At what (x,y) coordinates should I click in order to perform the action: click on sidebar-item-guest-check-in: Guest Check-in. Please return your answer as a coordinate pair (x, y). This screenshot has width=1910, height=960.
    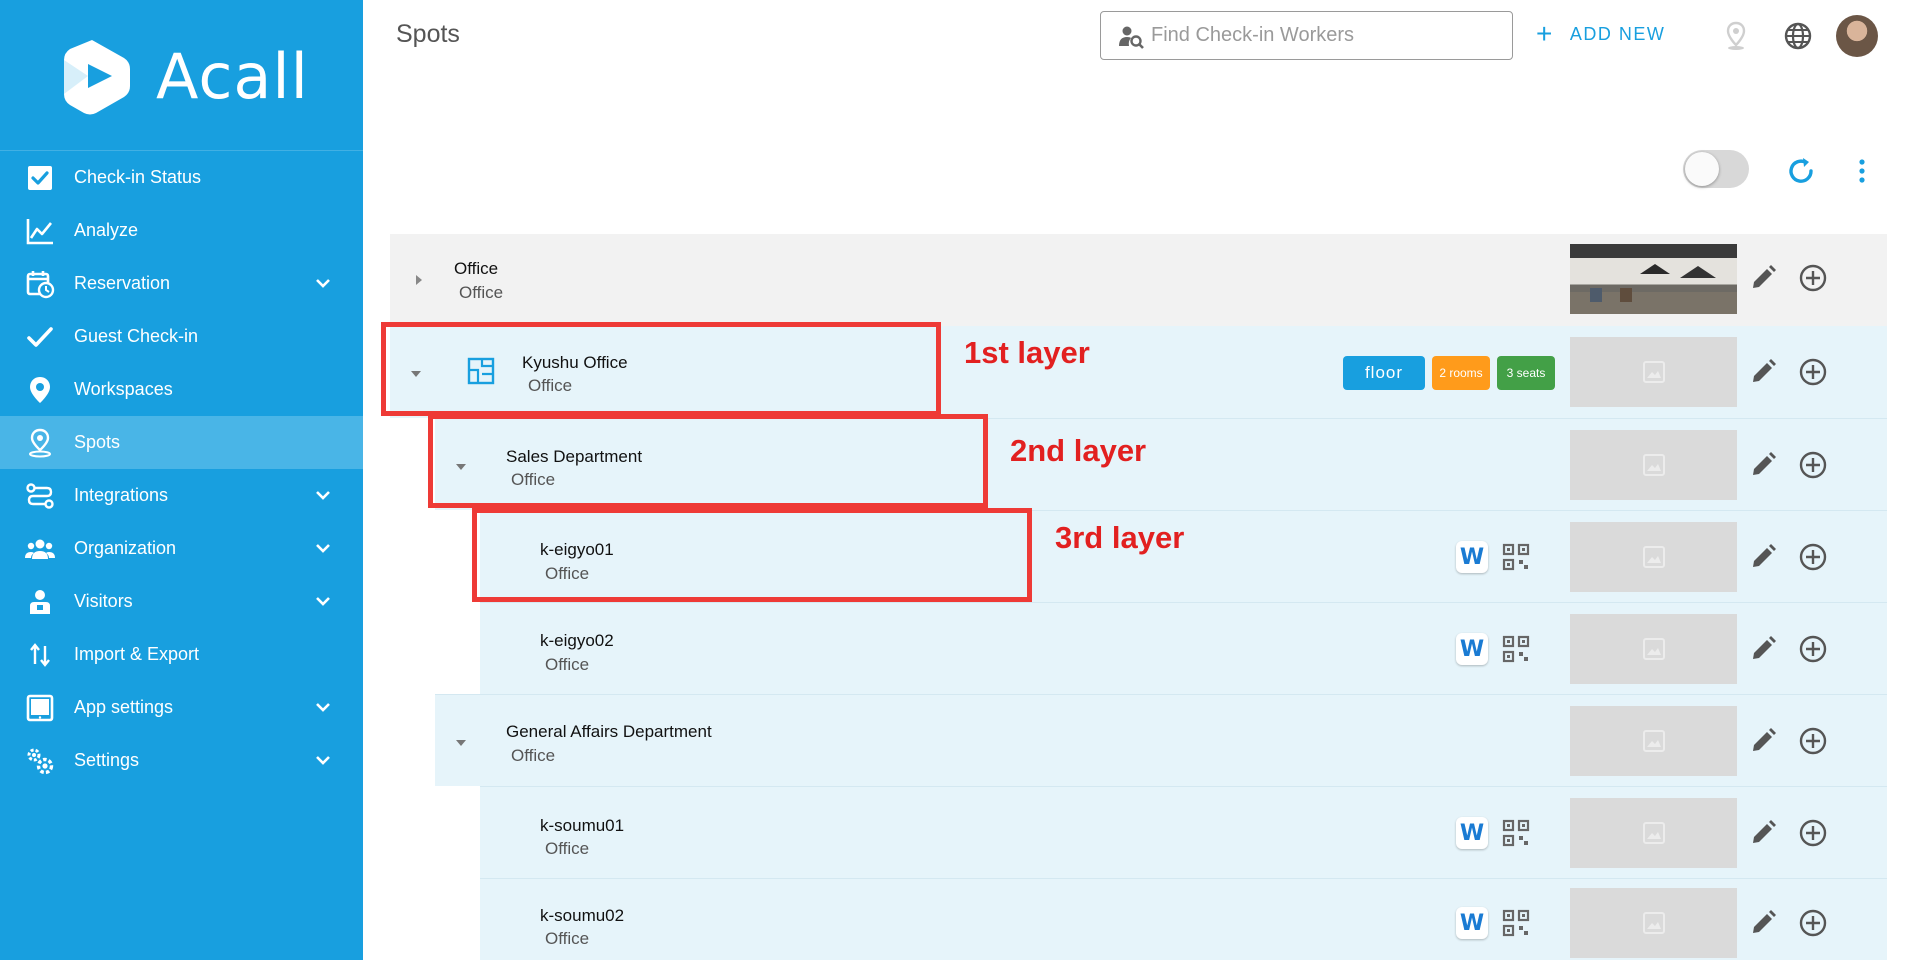
    Looking at the image, I should click on (181, 336).